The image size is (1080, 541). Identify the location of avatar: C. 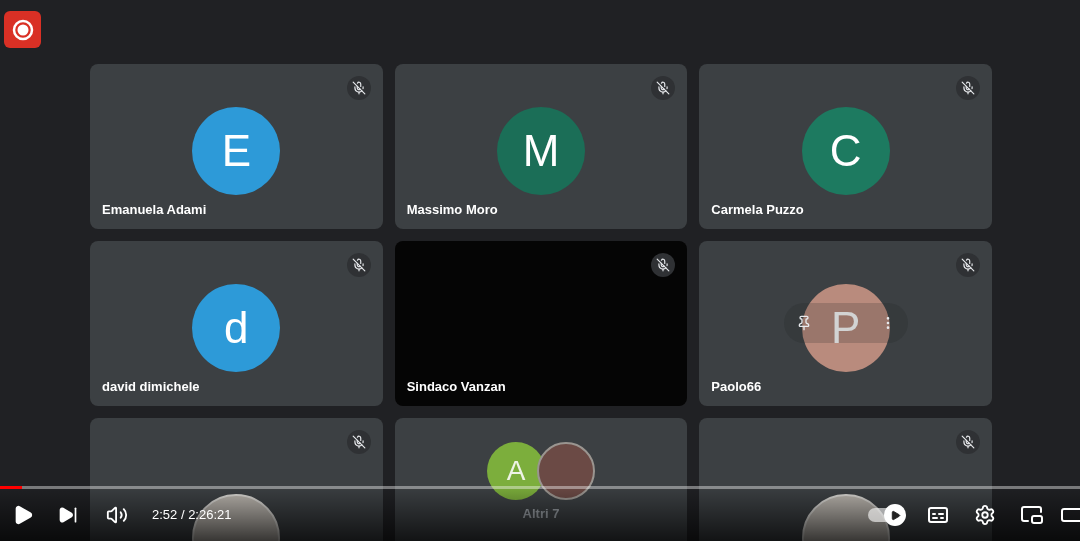
(845, 150).